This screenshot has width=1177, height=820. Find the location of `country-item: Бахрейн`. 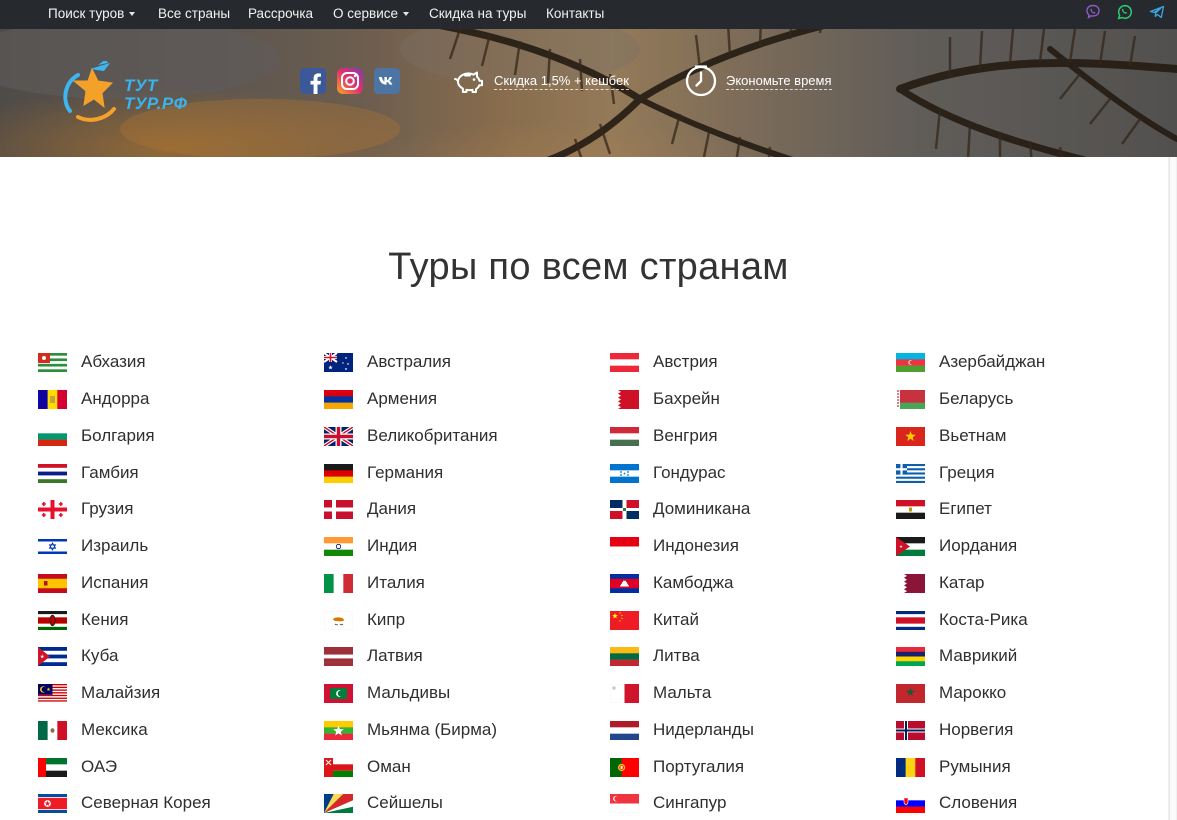

country-item: Бахрейн is located at coordinates (665, 399).